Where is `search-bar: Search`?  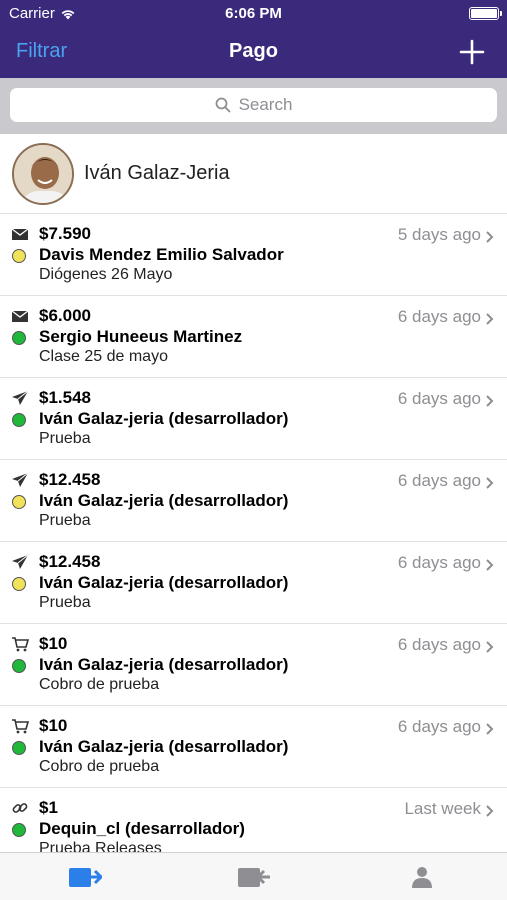 search-bar: Search is located at coordinates (253, 106).